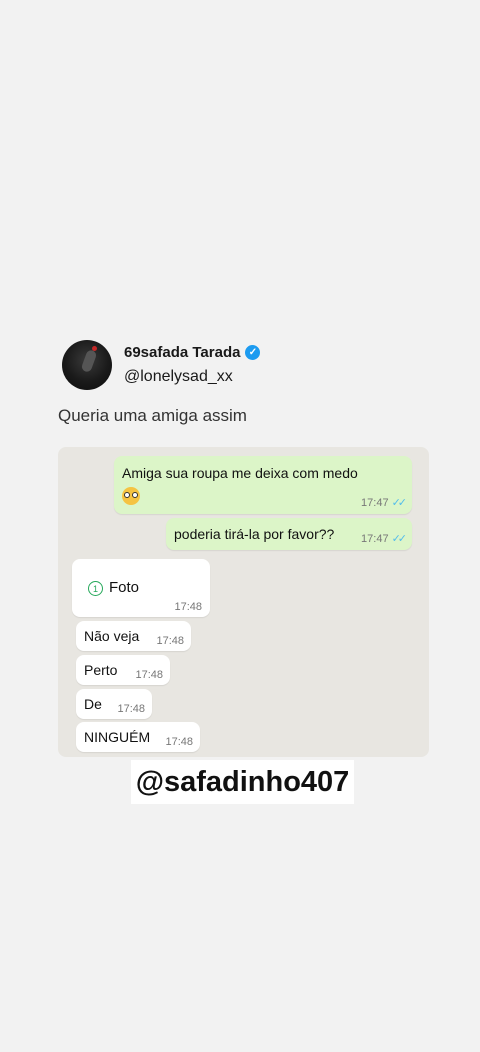 Image resolution: width=480 pixels, height=1052 pixels. What do you see at coordinates (89, 361) in the screenshot?
I see `microphone-icon` at bounding box center [89, 361].